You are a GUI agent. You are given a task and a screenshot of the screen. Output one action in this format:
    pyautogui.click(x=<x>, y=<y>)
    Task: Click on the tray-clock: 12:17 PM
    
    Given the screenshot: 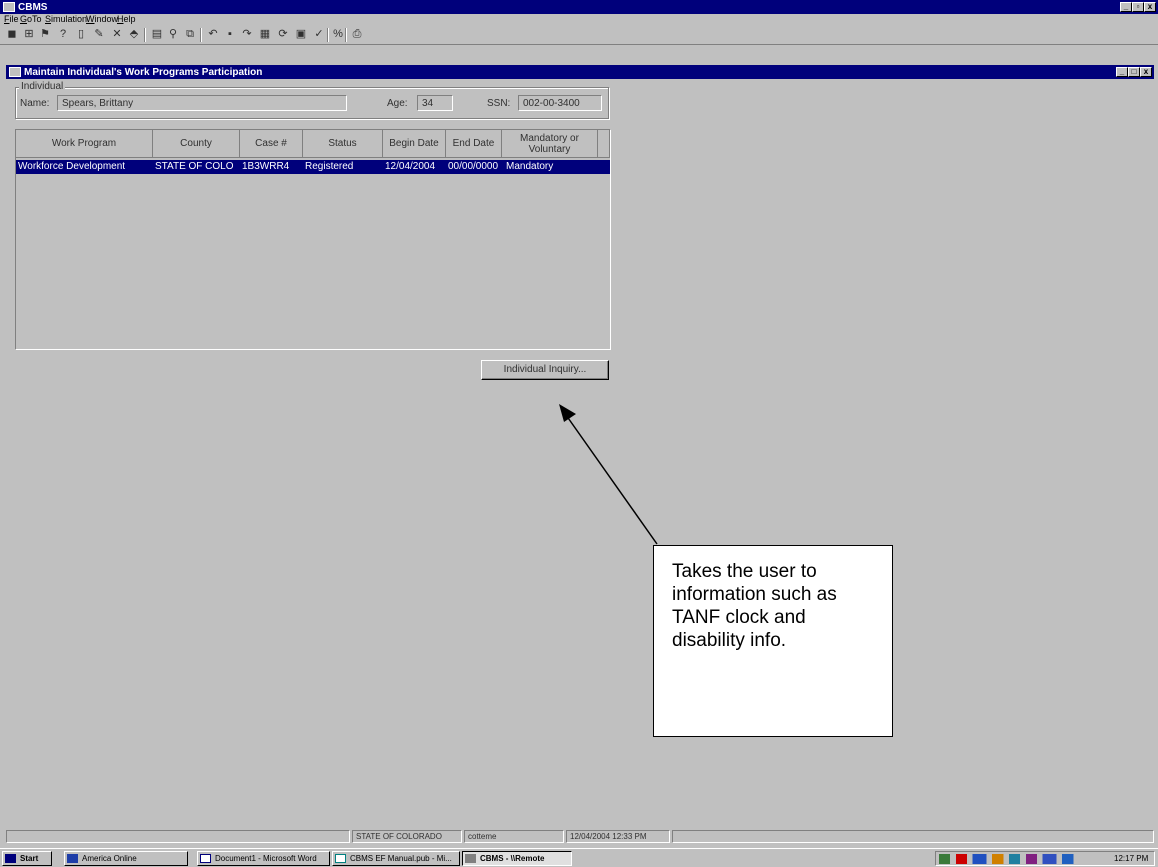 What is the action you would take?
    pyautogui.click(x=1131, y=858)
    